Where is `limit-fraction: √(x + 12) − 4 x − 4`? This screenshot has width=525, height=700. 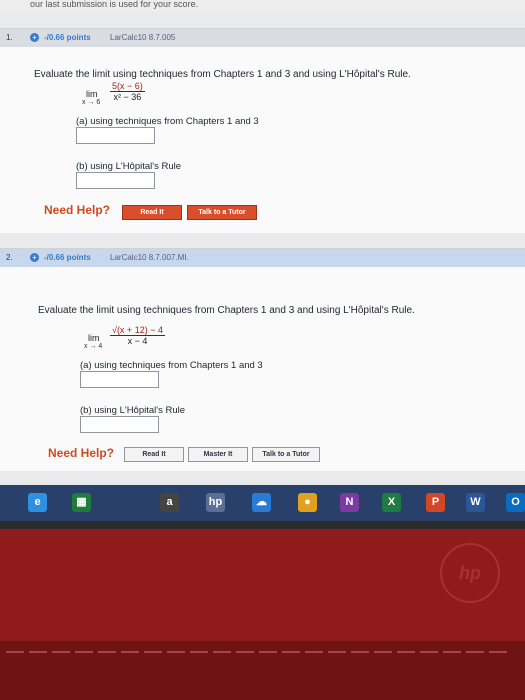 limit-fraction: √(x + 12) − 4 x − 4 is located at coordinates (137, 335).